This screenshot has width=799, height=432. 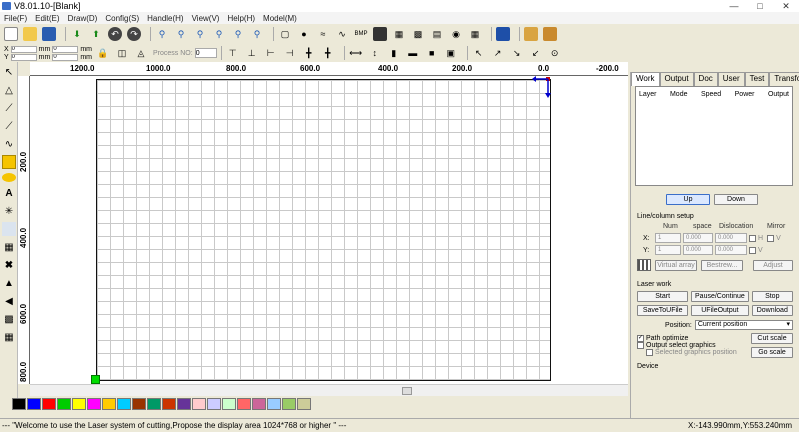 What do you see at coordinates (752, 250) in the screenshot?
I see `mirror-v-checkbox` at bounding box center [752, 250].